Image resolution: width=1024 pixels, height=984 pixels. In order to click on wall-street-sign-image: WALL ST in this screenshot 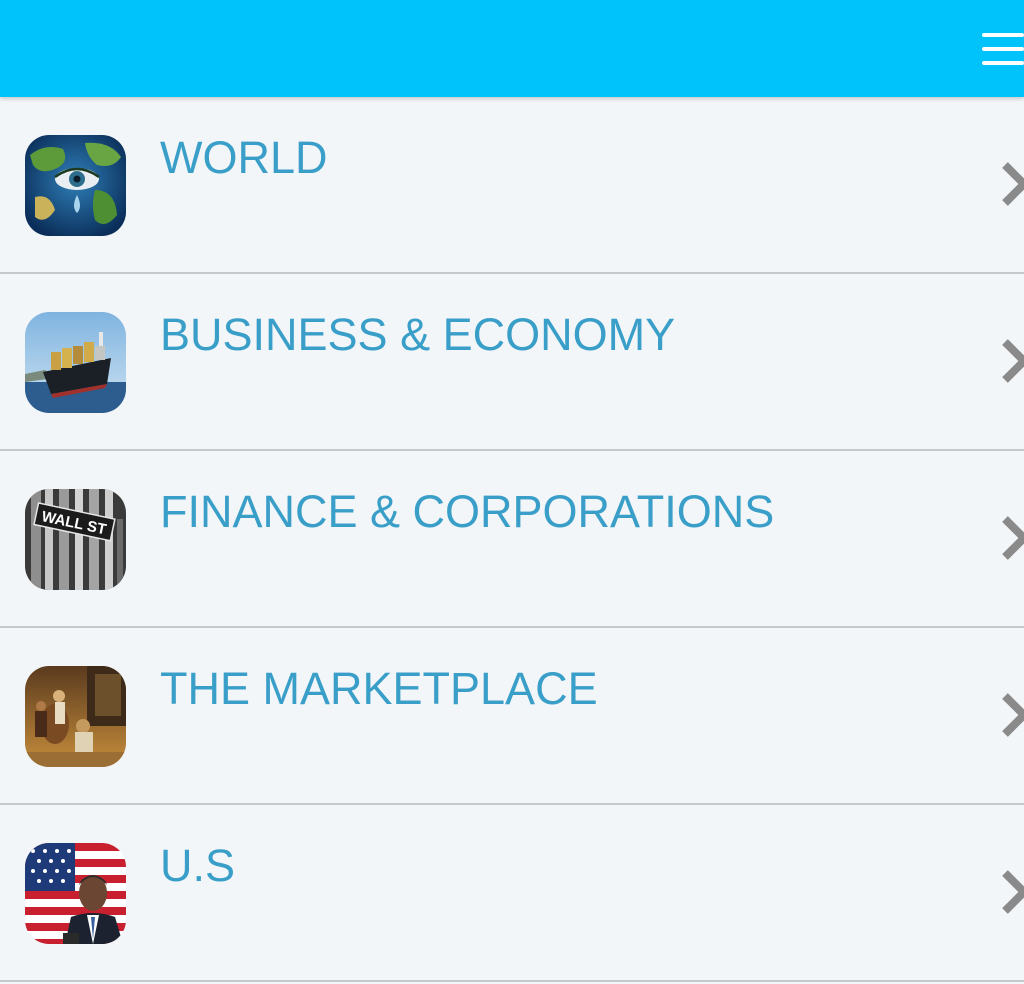, I will do `click(75, 539)`.